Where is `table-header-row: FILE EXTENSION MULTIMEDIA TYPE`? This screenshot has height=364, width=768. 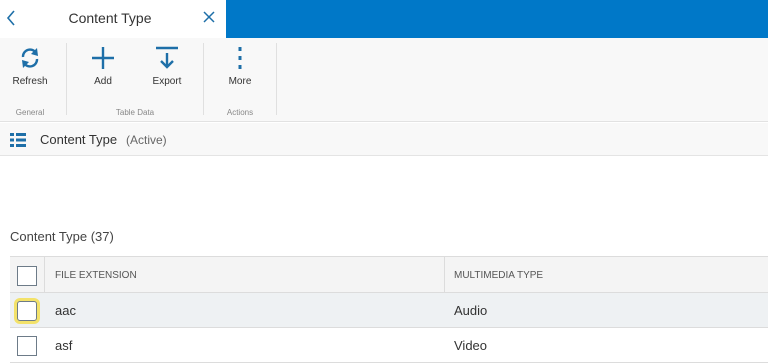
table-header-row: FILE EXTENSION MULTIMEDIA TYPE is located at coordinates (389, 274).